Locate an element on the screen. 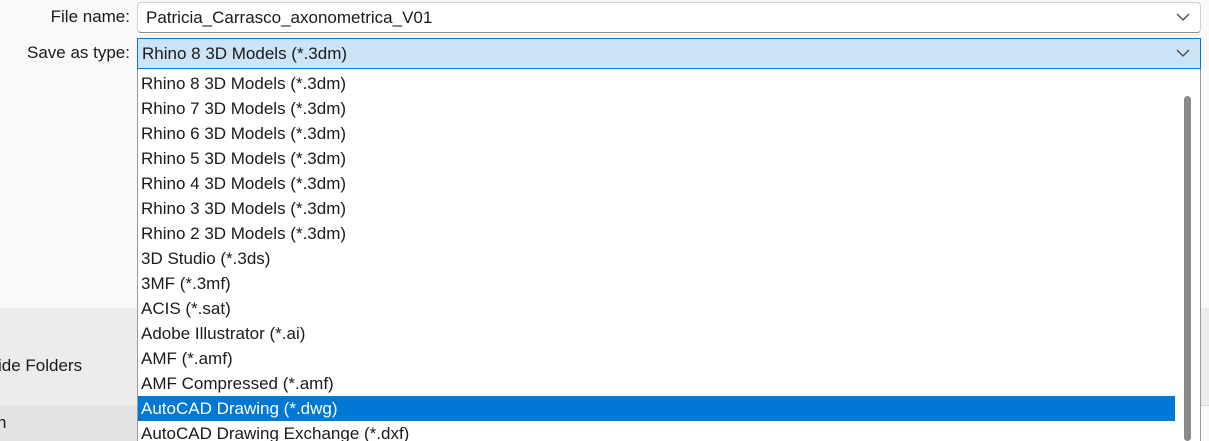 The height and width of the screenshot is (441, 1209). file-type-option: AutoCAD Drawing Exchange (*.dxf) is located at coordinates (656, 431).